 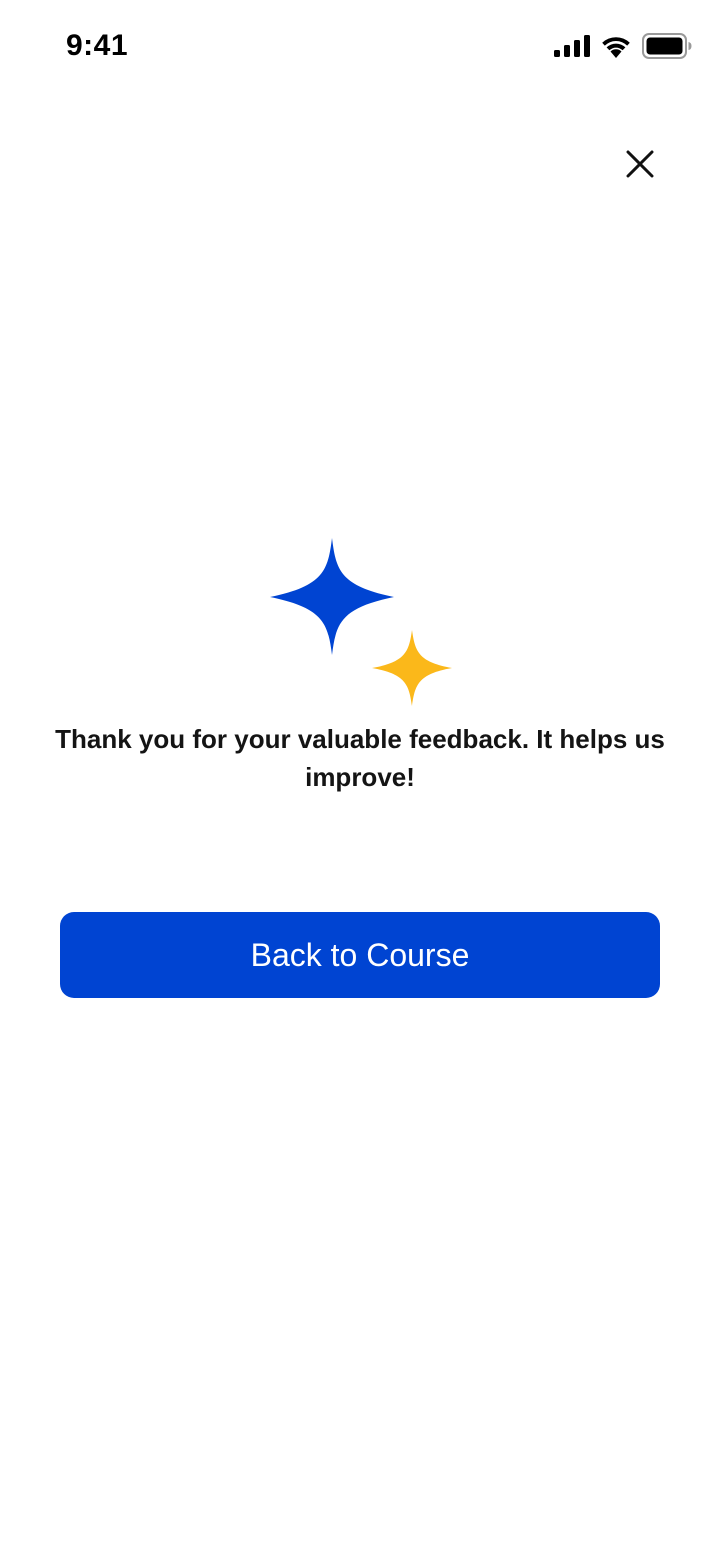 What do you see at coordinates (616, 46) in the screenshot?
I see `wifi-icon` at bounding box center [616, 46].